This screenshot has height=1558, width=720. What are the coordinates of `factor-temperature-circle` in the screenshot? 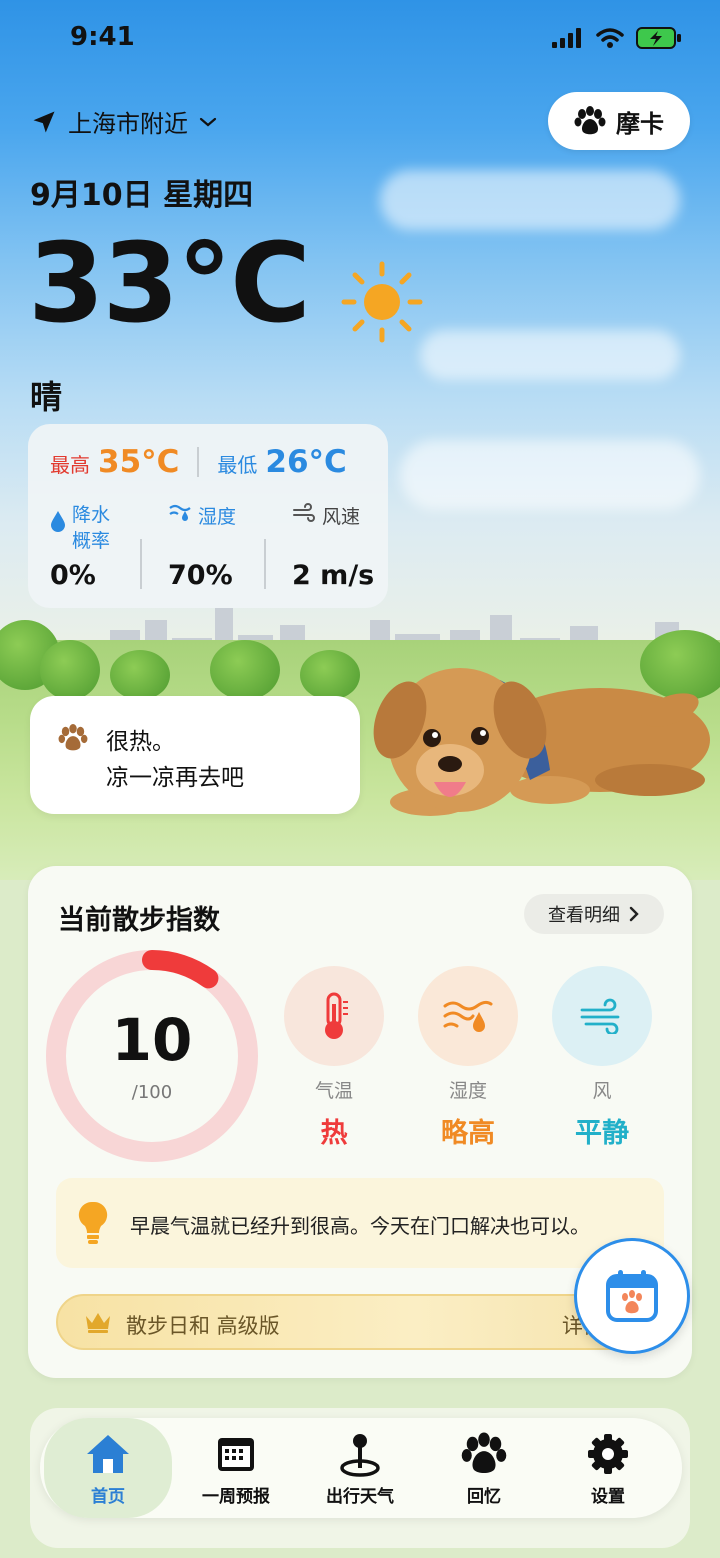 It's located at (334, 1016).